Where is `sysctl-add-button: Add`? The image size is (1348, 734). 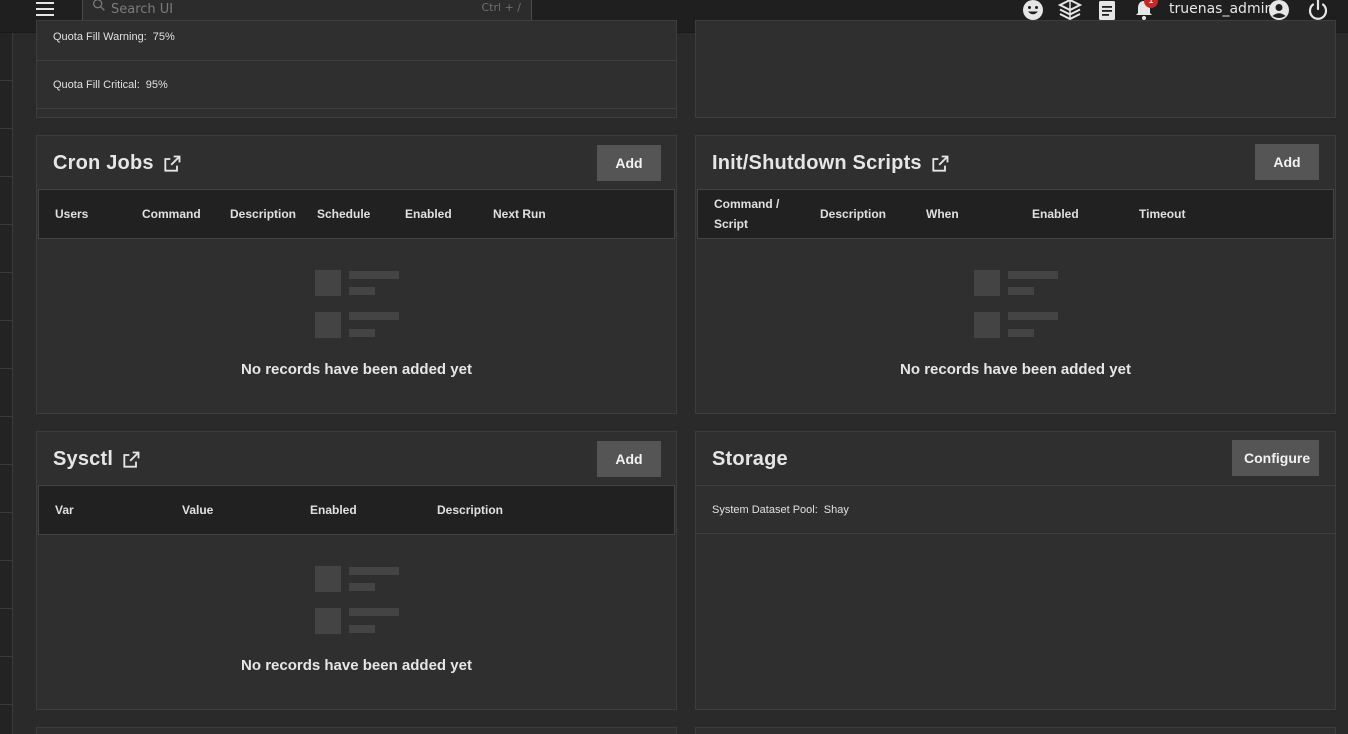 sysctl-add-button: Add is located at coordinates (629, 459).